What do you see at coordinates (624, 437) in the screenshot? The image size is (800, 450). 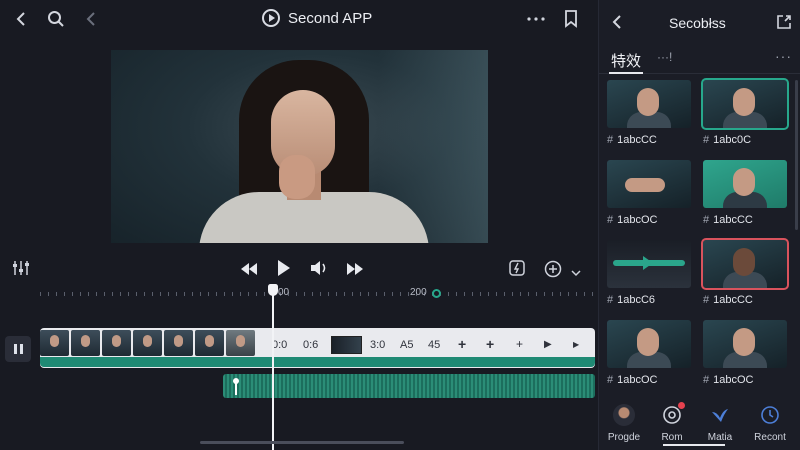 I see `nav-label: Progde` at bounding box center [624, 437].